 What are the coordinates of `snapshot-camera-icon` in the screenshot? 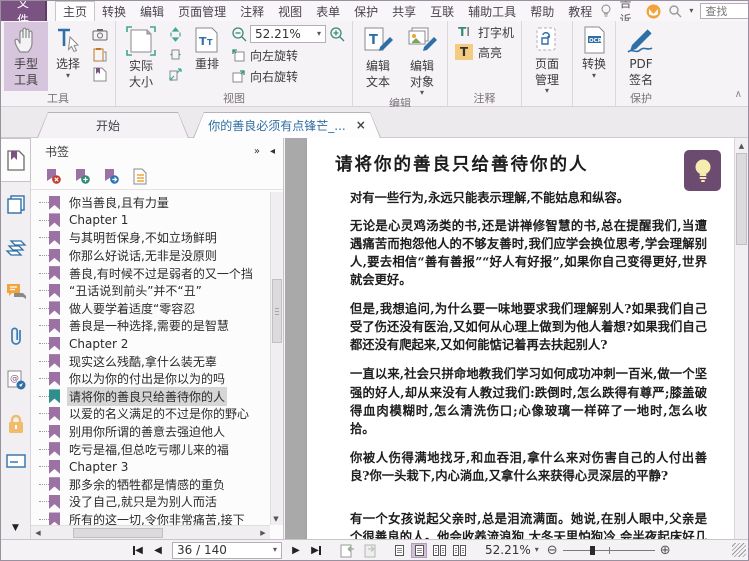 It's located at (100, 34).